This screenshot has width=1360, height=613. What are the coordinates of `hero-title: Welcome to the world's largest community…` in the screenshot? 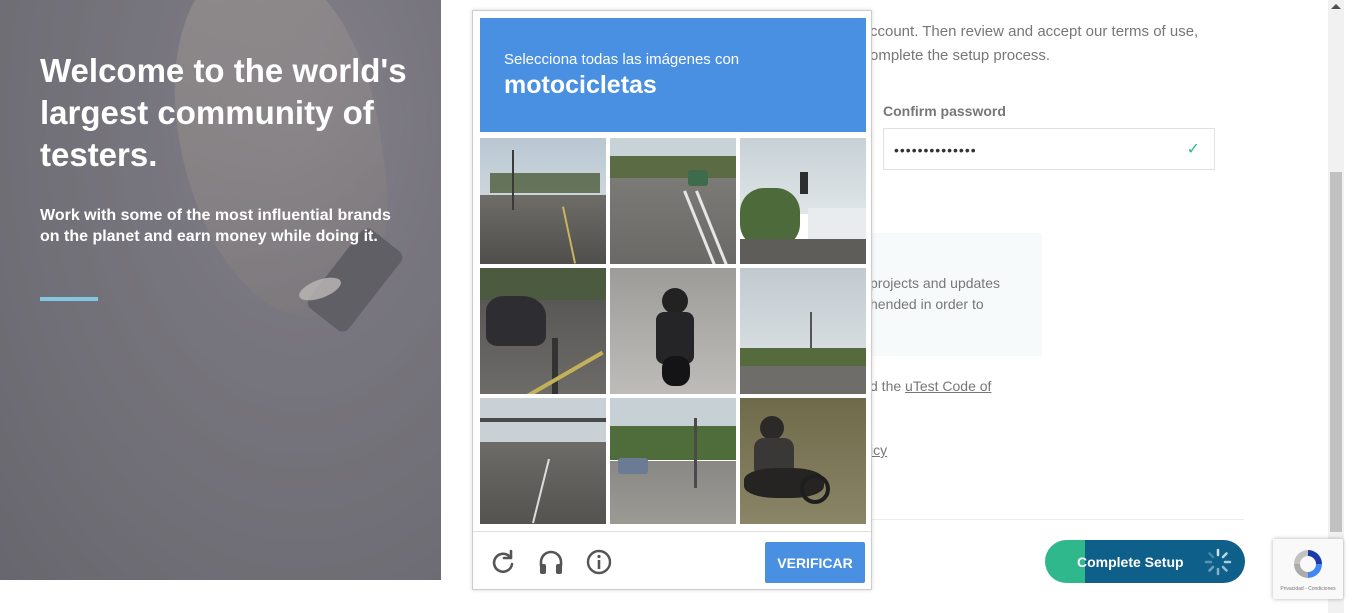 It's located at (223, 112).